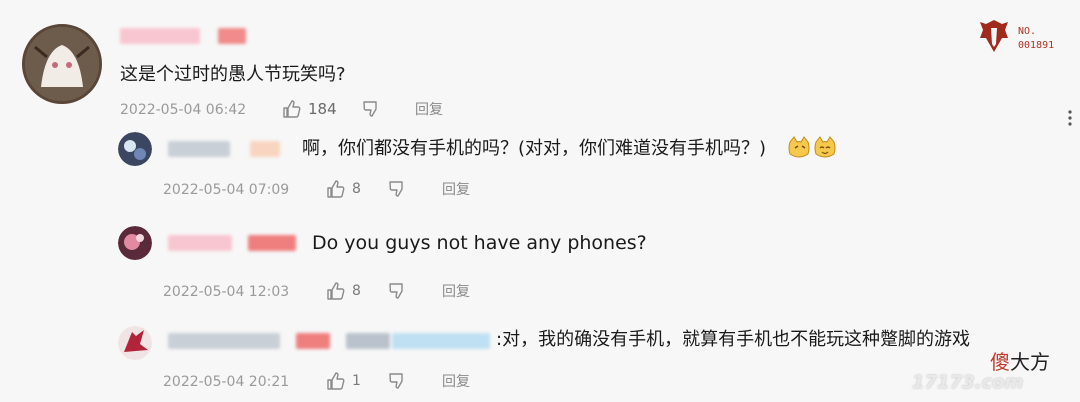 This screenshot has width=1080, height=402. I want to click on like-button: 184, so click(309, 109).